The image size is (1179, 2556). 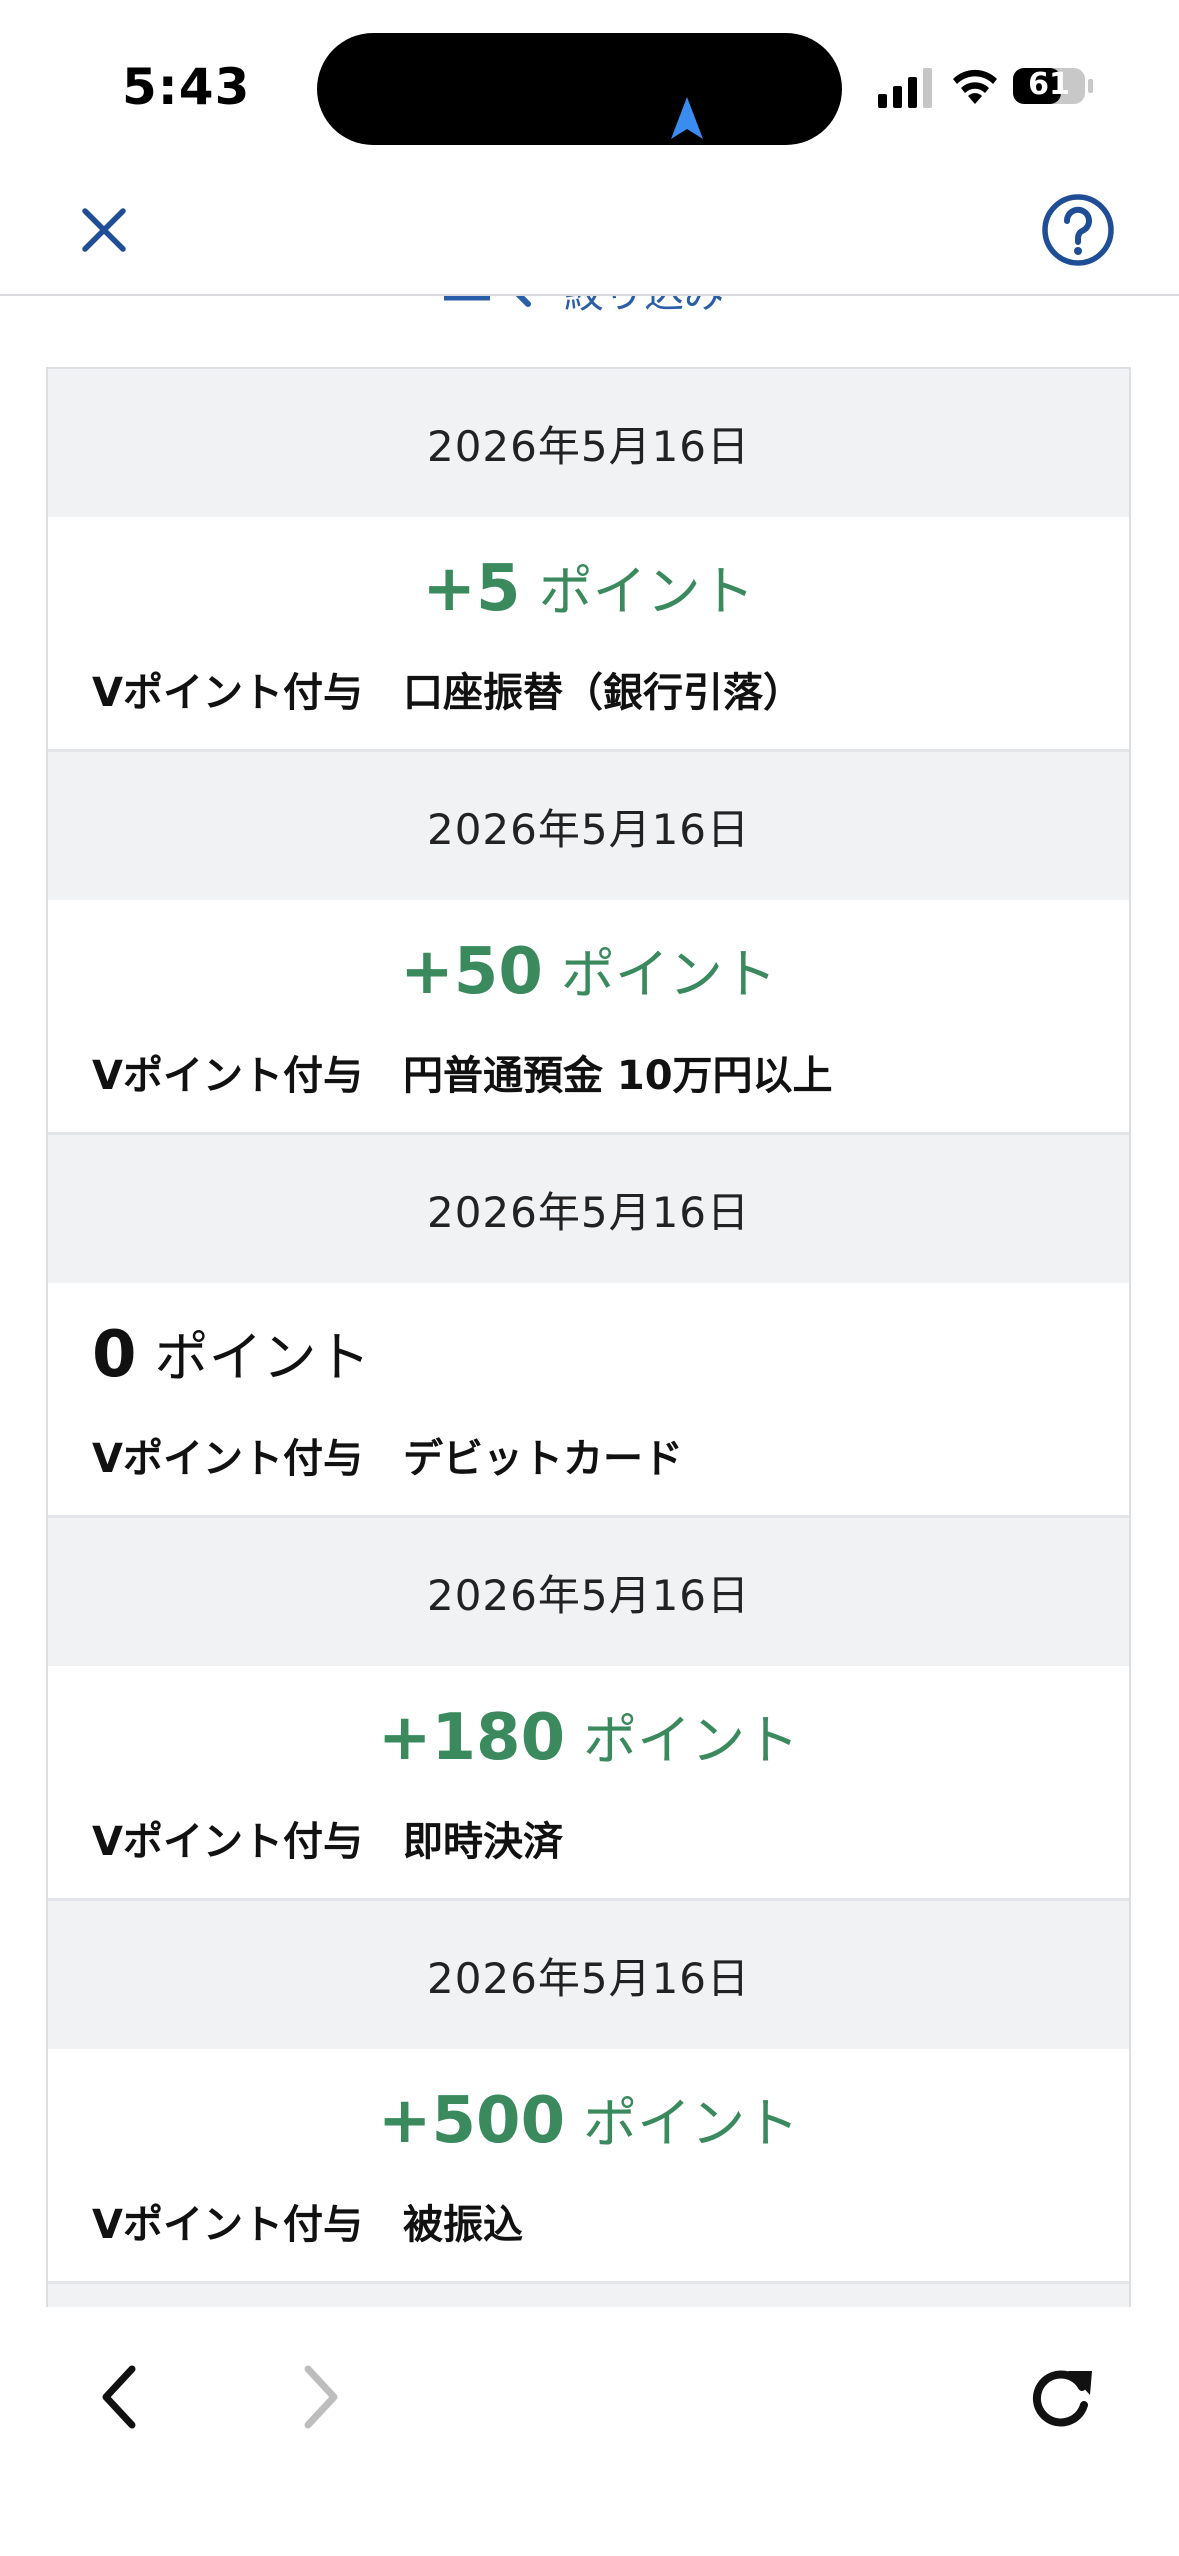 What do you see at coordinates (588, 1783) in the screenshot?
I see `entry-body: +180 ポイント Vポイント付与 即時決済` at bounding box center [588, 1783].